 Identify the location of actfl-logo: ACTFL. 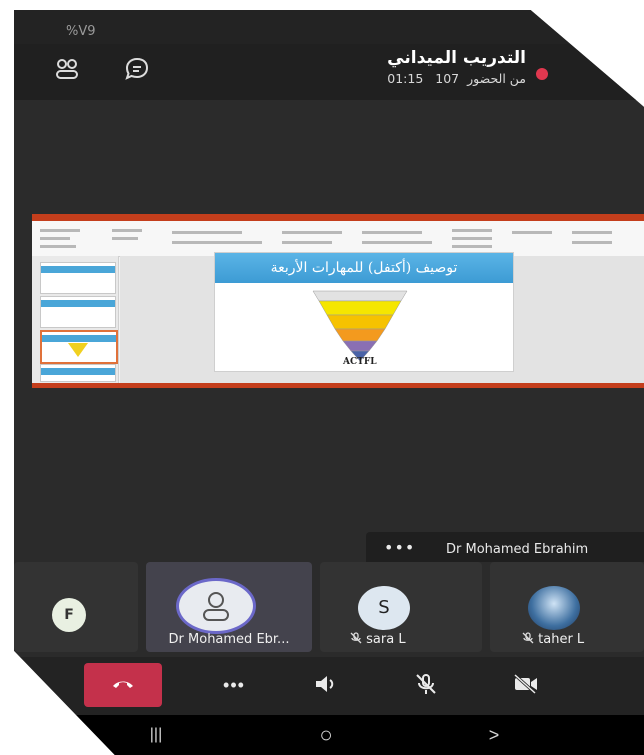
(360, 362).